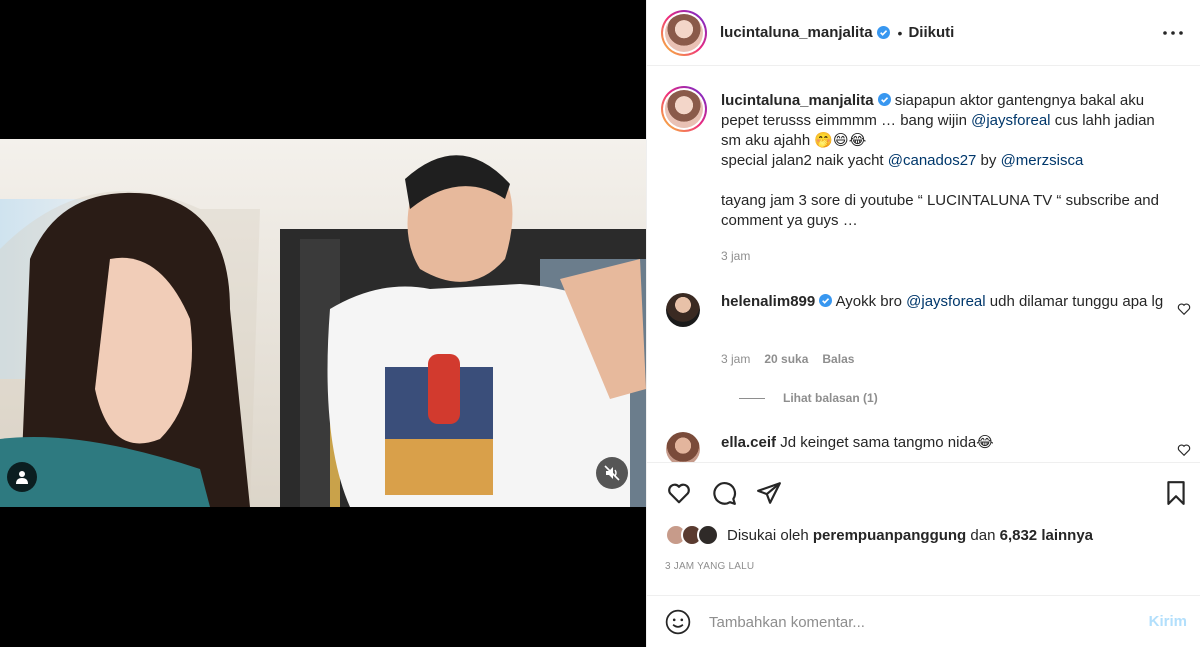 This screenshot has width=1200, height=647. I want to click on caption-part: by, so click(988, 160).